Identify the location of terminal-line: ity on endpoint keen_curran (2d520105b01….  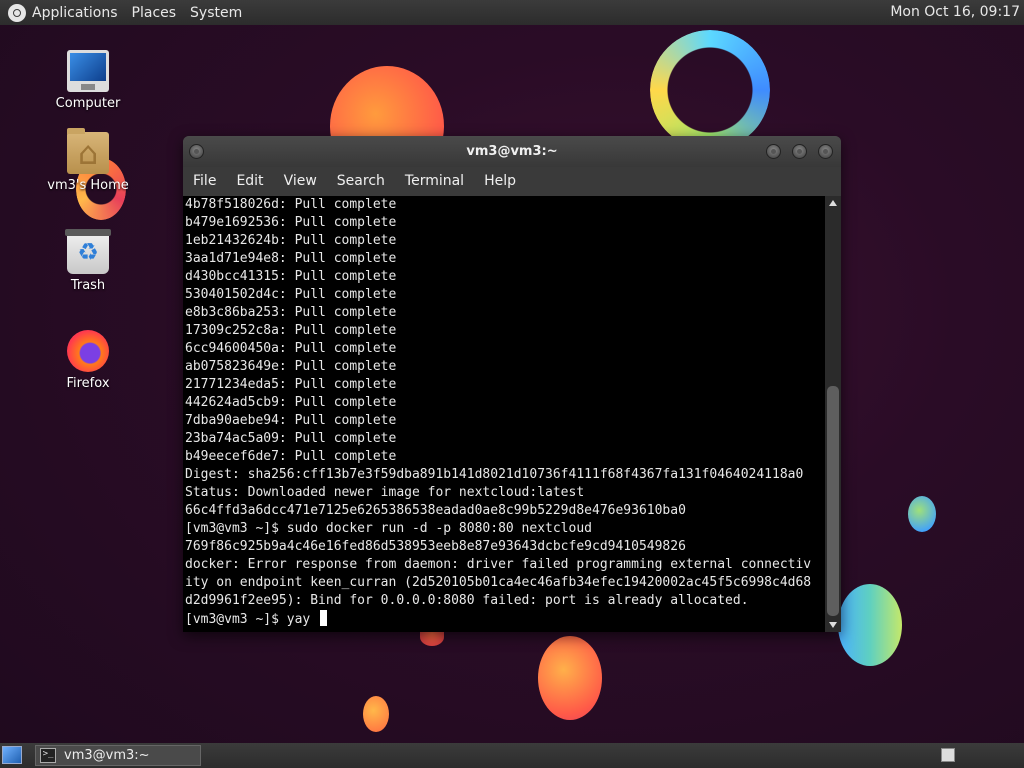
(498, 582).